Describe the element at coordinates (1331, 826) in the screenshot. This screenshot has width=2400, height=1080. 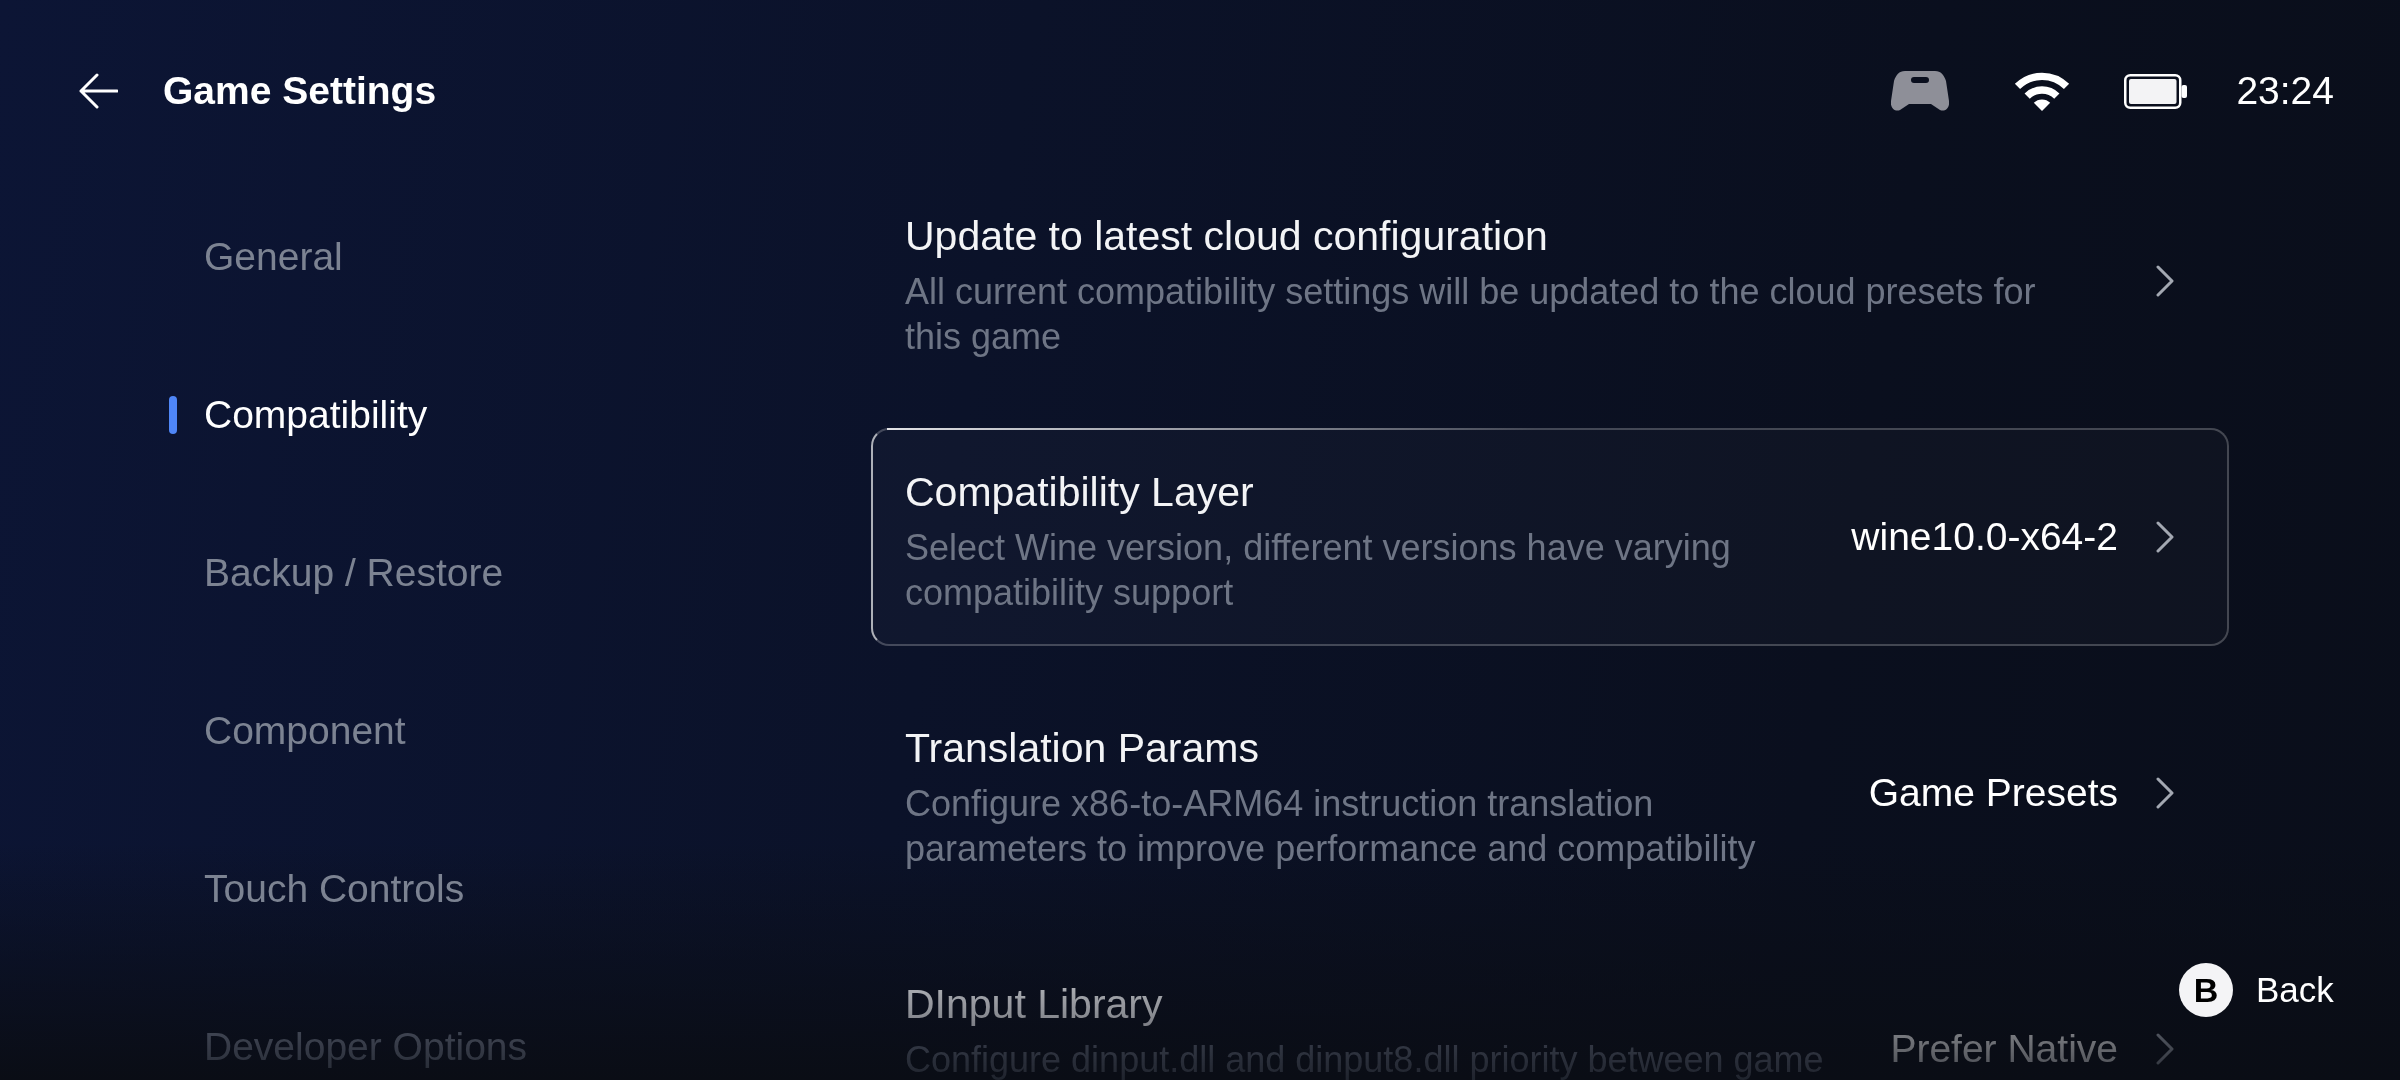
I see `setting-description: Configure x86-to-ARM64 instruction translation parameters to improve performance and compatibility` at that location.